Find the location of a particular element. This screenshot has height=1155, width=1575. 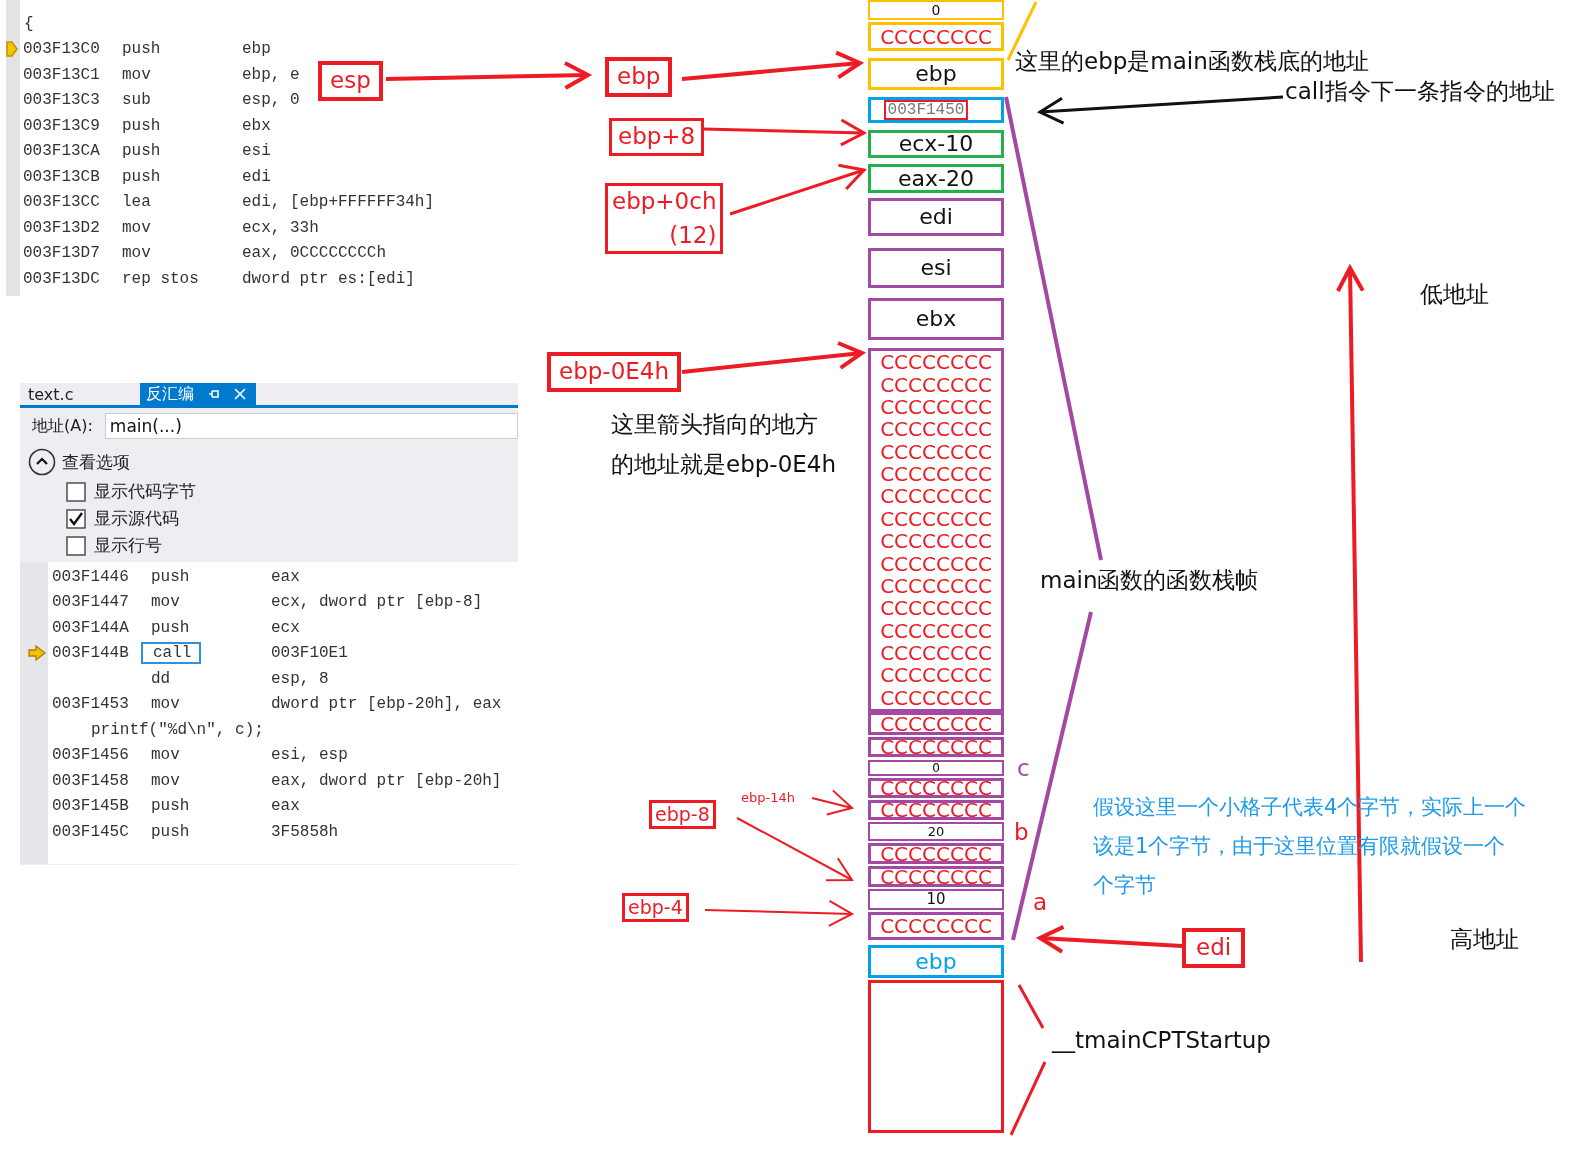

operand-text: ebx is located at coordinates (256, 125).